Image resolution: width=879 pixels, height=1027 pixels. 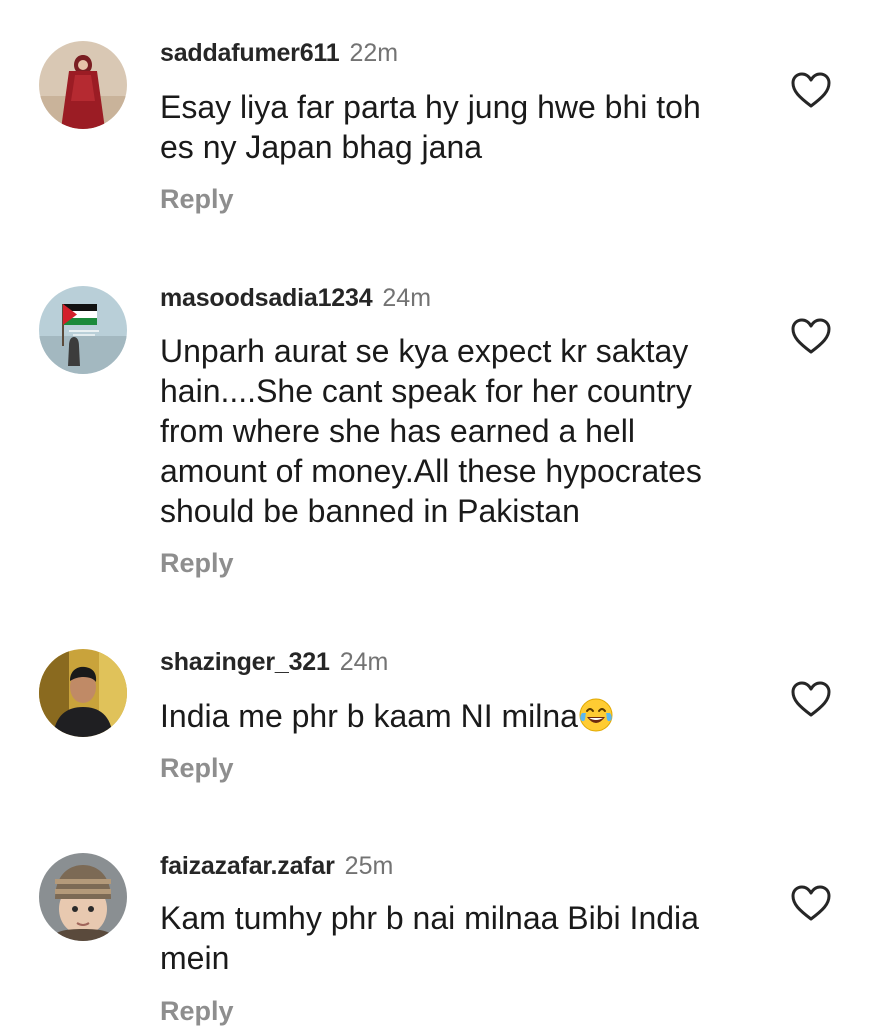 What do you see at coordinates (266, 298) in the screenshot?
I see `username: masoodsadia1234` at bounding box center [266, 298].